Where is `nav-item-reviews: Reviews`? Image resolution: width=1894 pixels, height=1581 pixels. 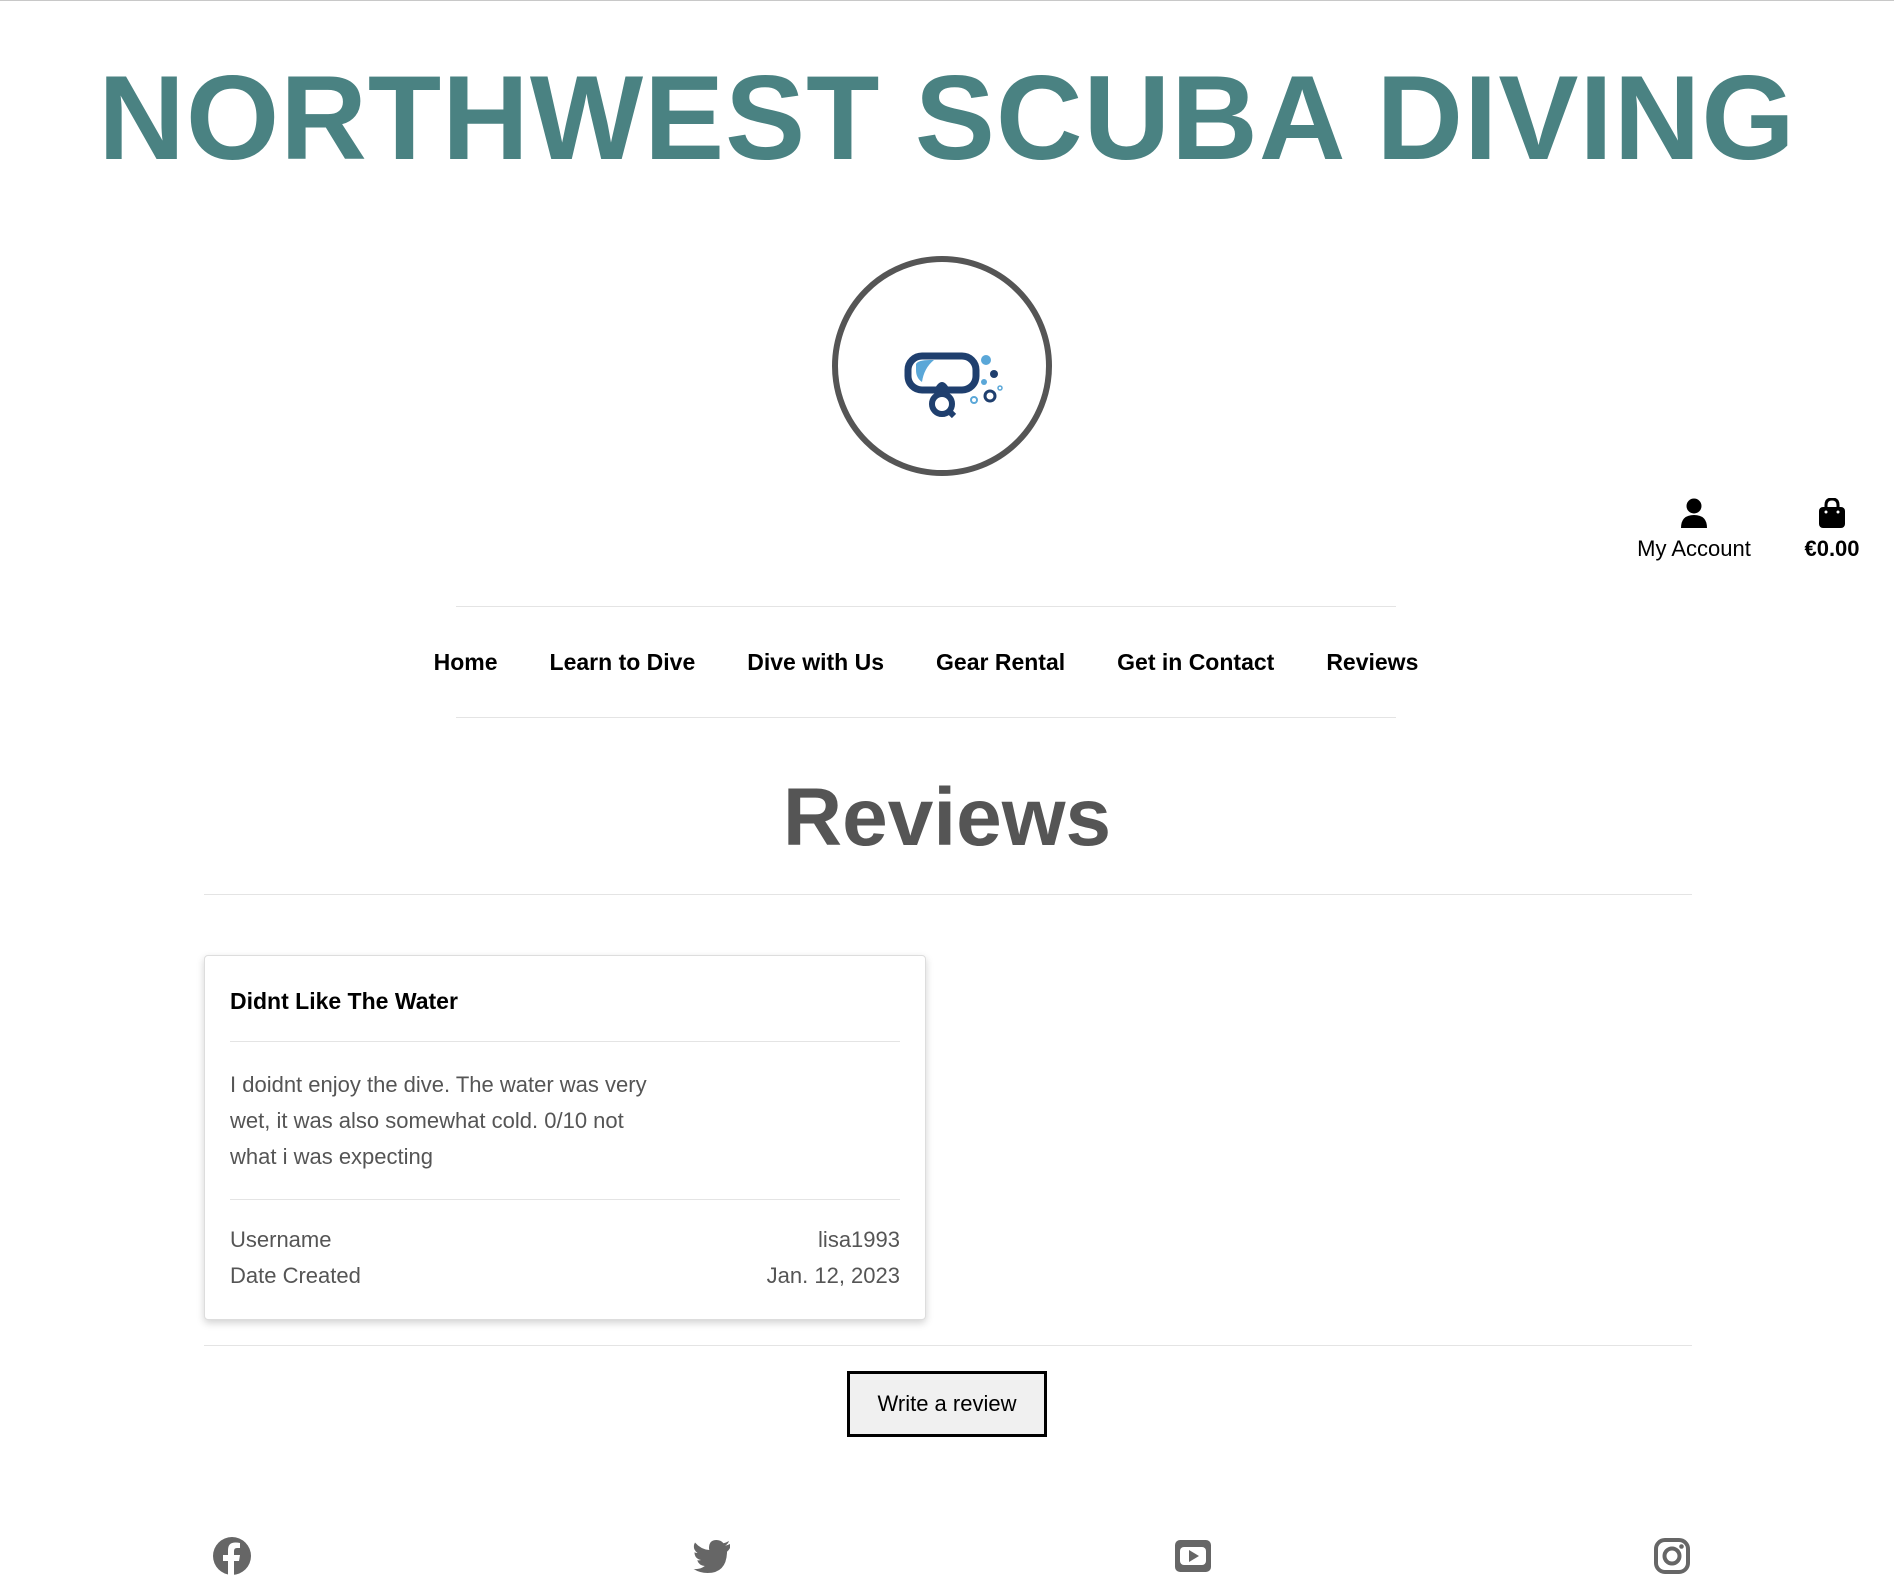 nav-item-reviews: Reviews is located at coordinates (1372, 662).